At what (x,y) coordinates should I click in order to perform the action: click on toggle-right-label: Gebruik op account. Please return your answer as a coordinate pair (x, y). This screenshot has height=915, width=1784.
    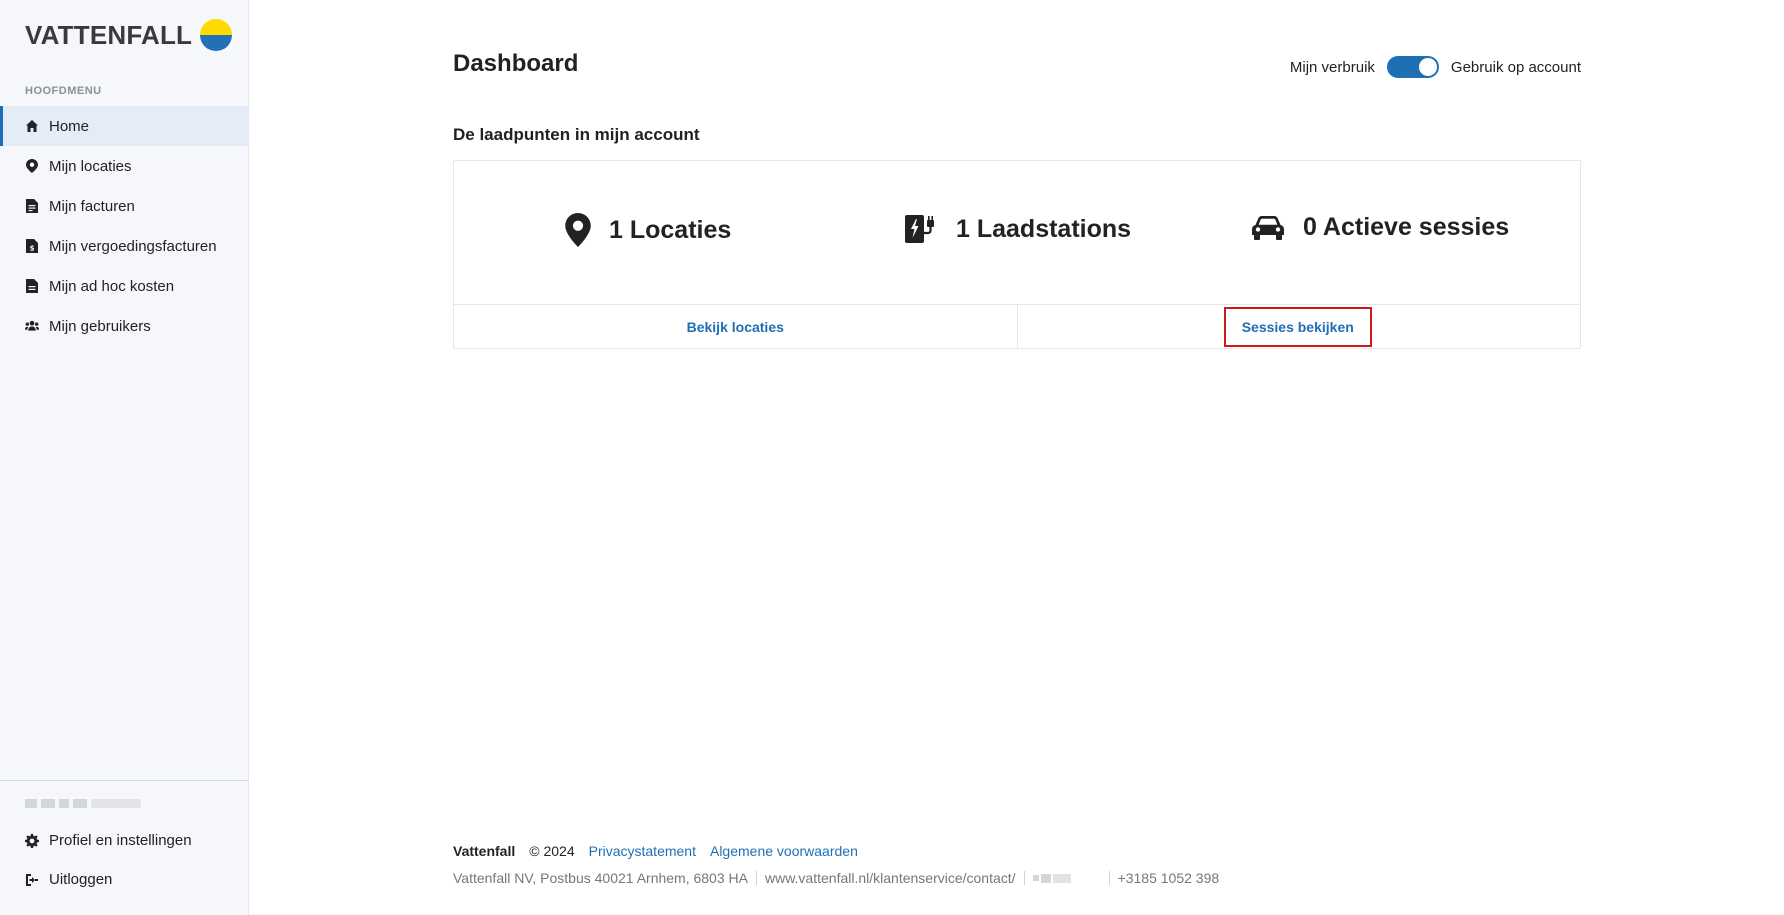
    Looking at the image, I should click on (1515, 67).